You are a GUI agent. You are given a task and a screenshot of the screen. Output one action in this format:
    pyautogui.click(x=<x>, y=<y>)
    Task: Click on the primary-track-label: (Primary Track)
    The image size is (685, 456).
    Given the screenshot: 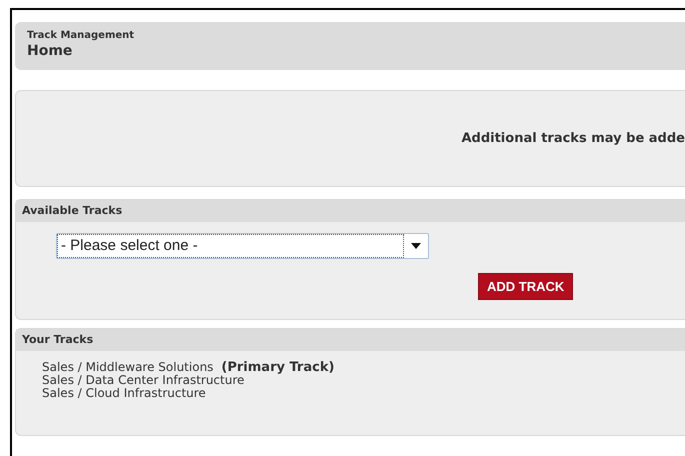 What is the action you would take?
    pyautogui.click(x=277, y=367)
    